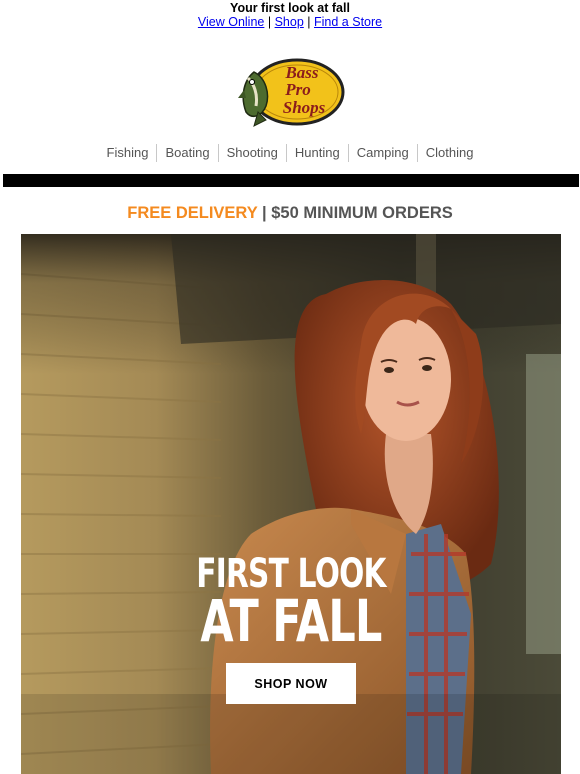 Image resolution: width=580 pixels, height=774 pixels. I want to click on find-a-store-link: Find a Store, so click(348, 22).